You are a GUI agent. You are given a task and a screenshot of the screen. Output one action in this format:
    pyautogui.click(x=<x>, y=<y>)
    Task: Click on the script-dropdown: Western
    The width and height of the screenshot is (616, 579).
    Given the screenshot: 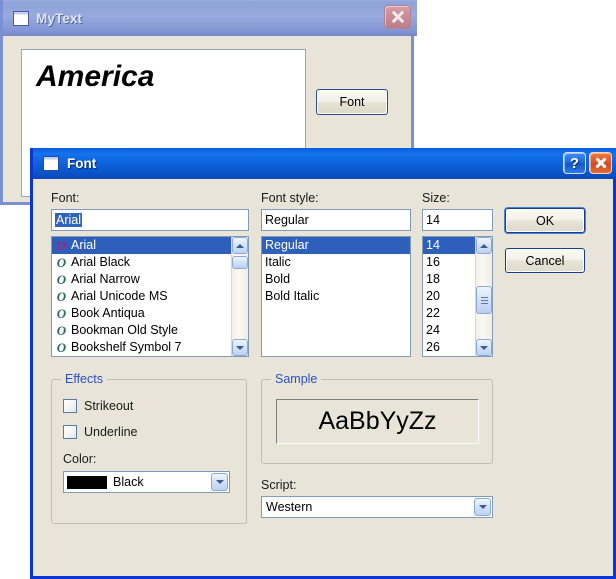 What is the action you would take?
    pyautogui.click(x=377, y=507)
    